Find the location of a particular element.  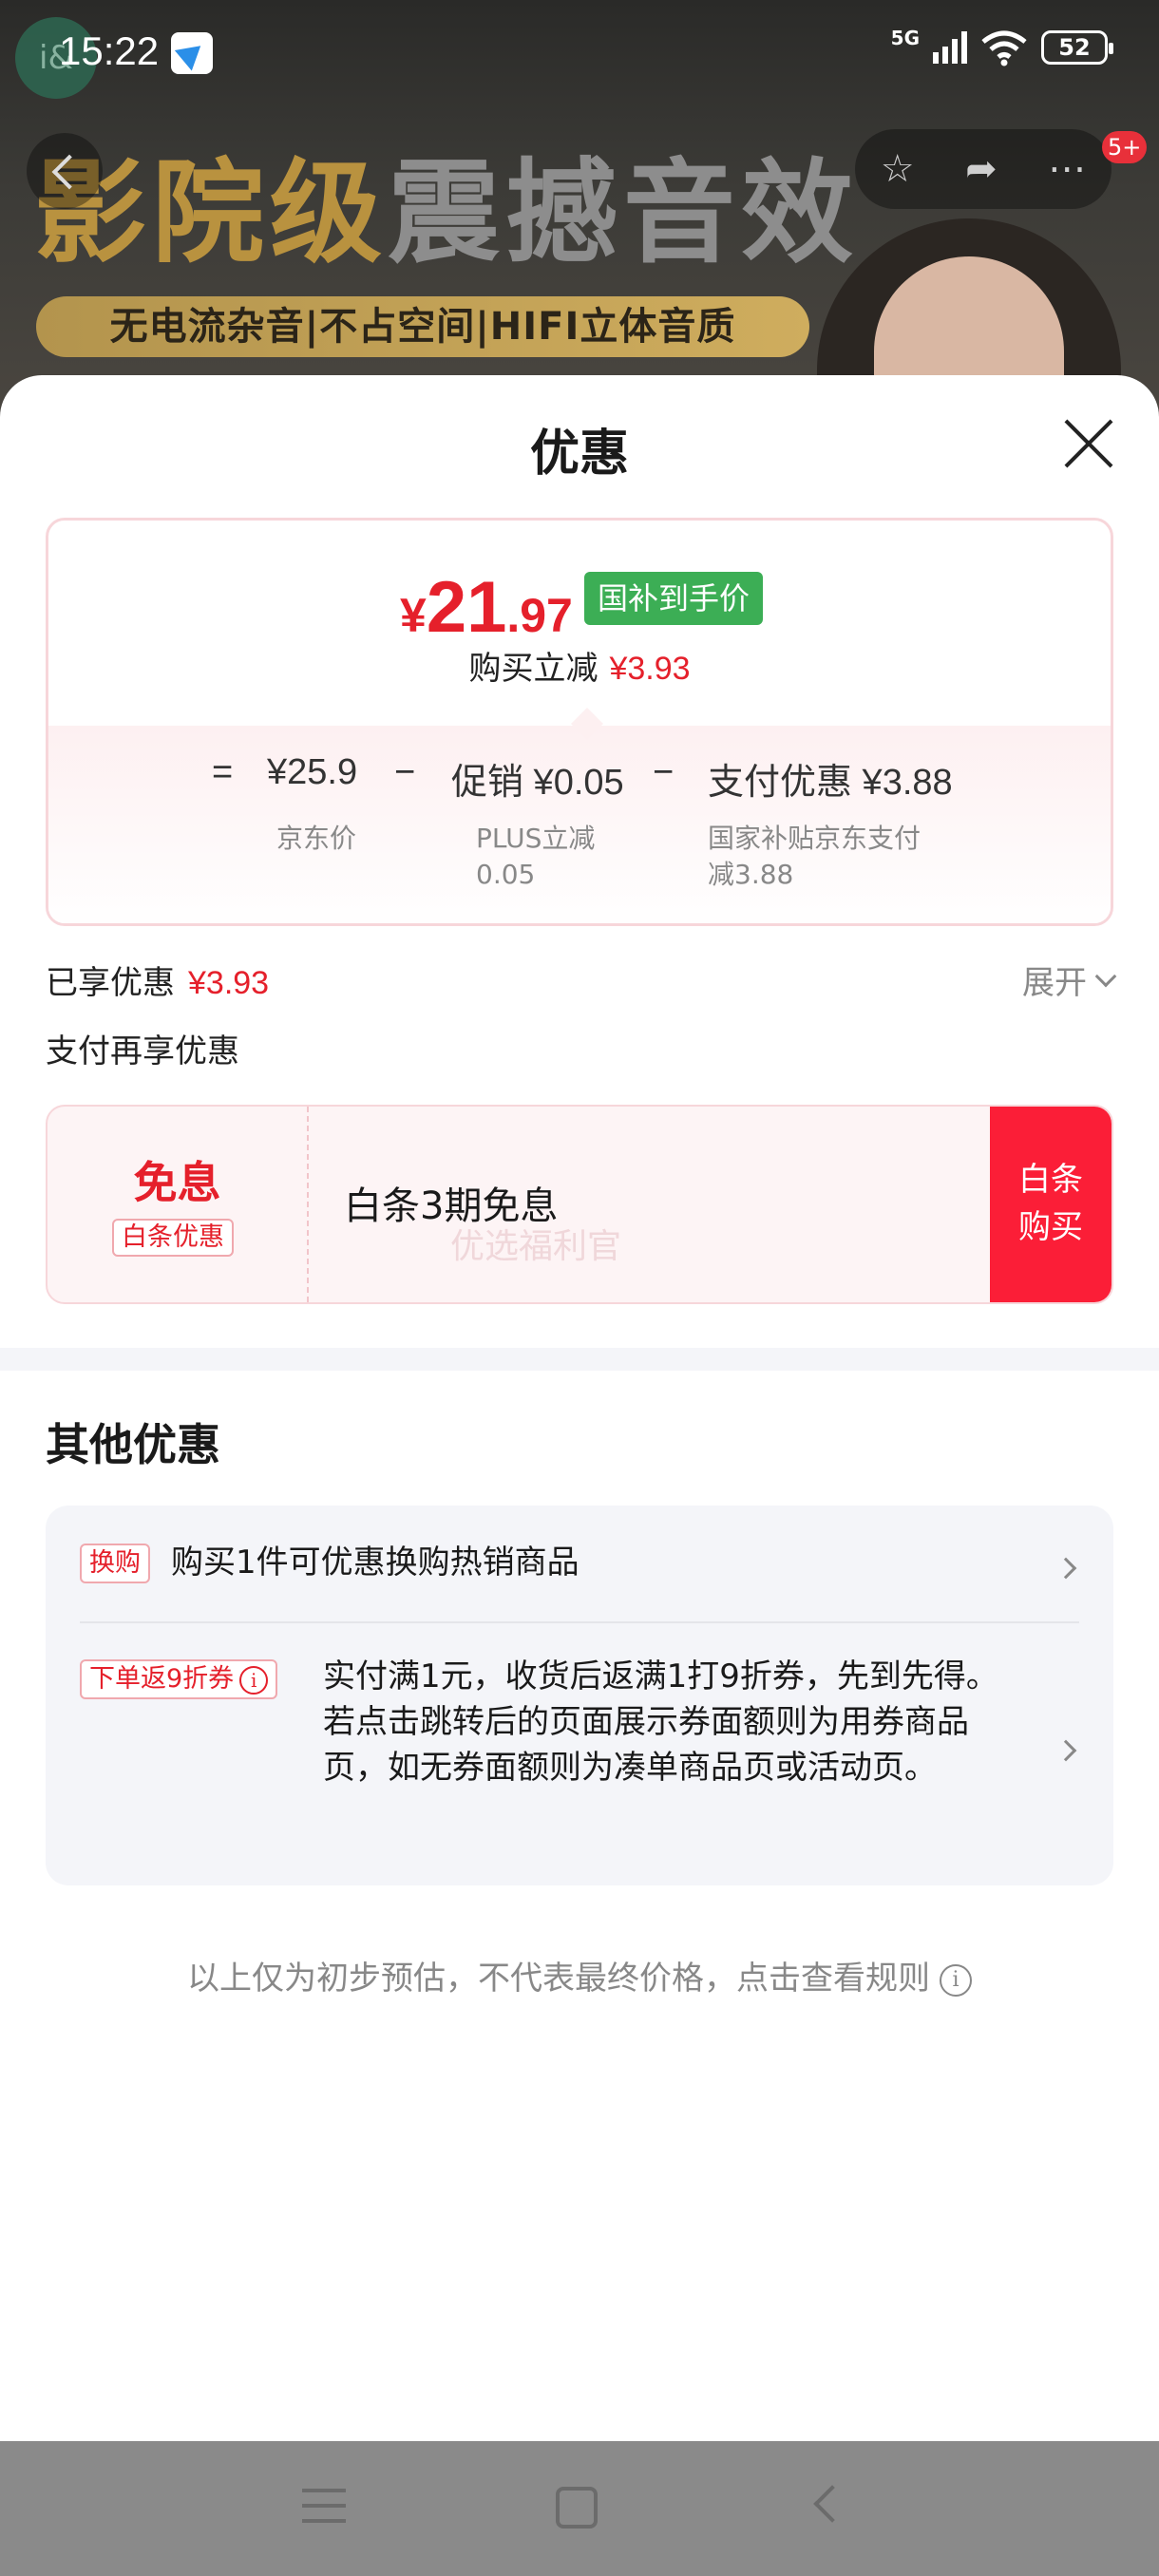

offer-text: 购买1件可优惠换购热销商品 is located at coordinates (375, 1563).